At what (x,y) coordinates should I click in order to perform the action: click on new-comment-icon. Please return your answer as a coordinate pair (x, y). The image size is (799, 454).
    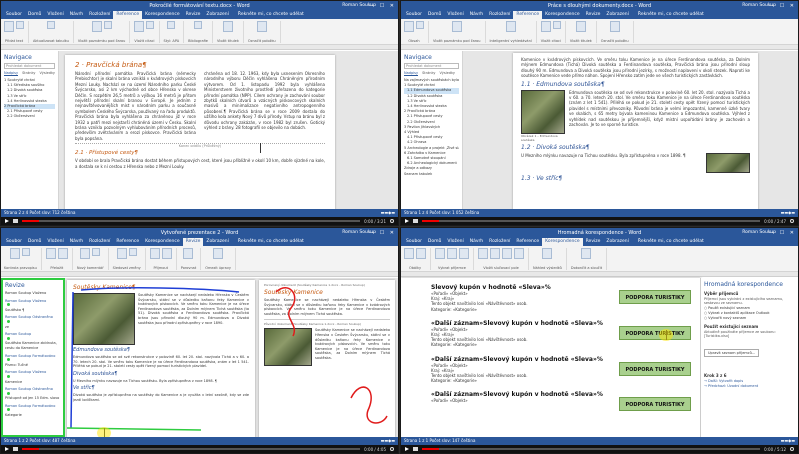
    Looking at the image, I should click on (85, 253).